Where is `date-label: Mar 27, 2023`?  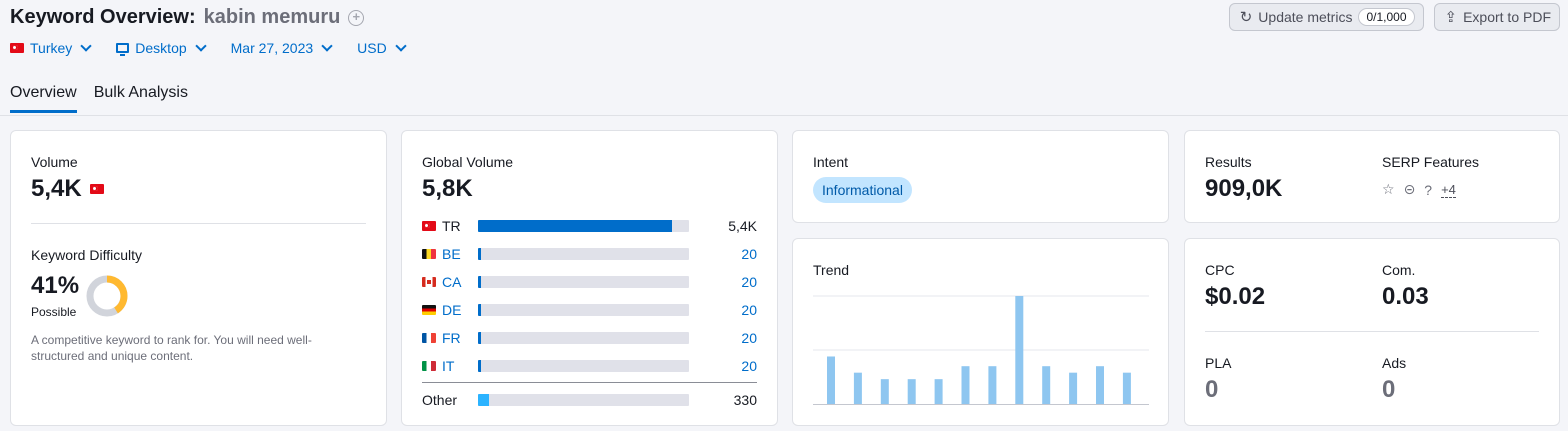 date-label: Mar 27, 2023 is located at coordinates (272, 48).